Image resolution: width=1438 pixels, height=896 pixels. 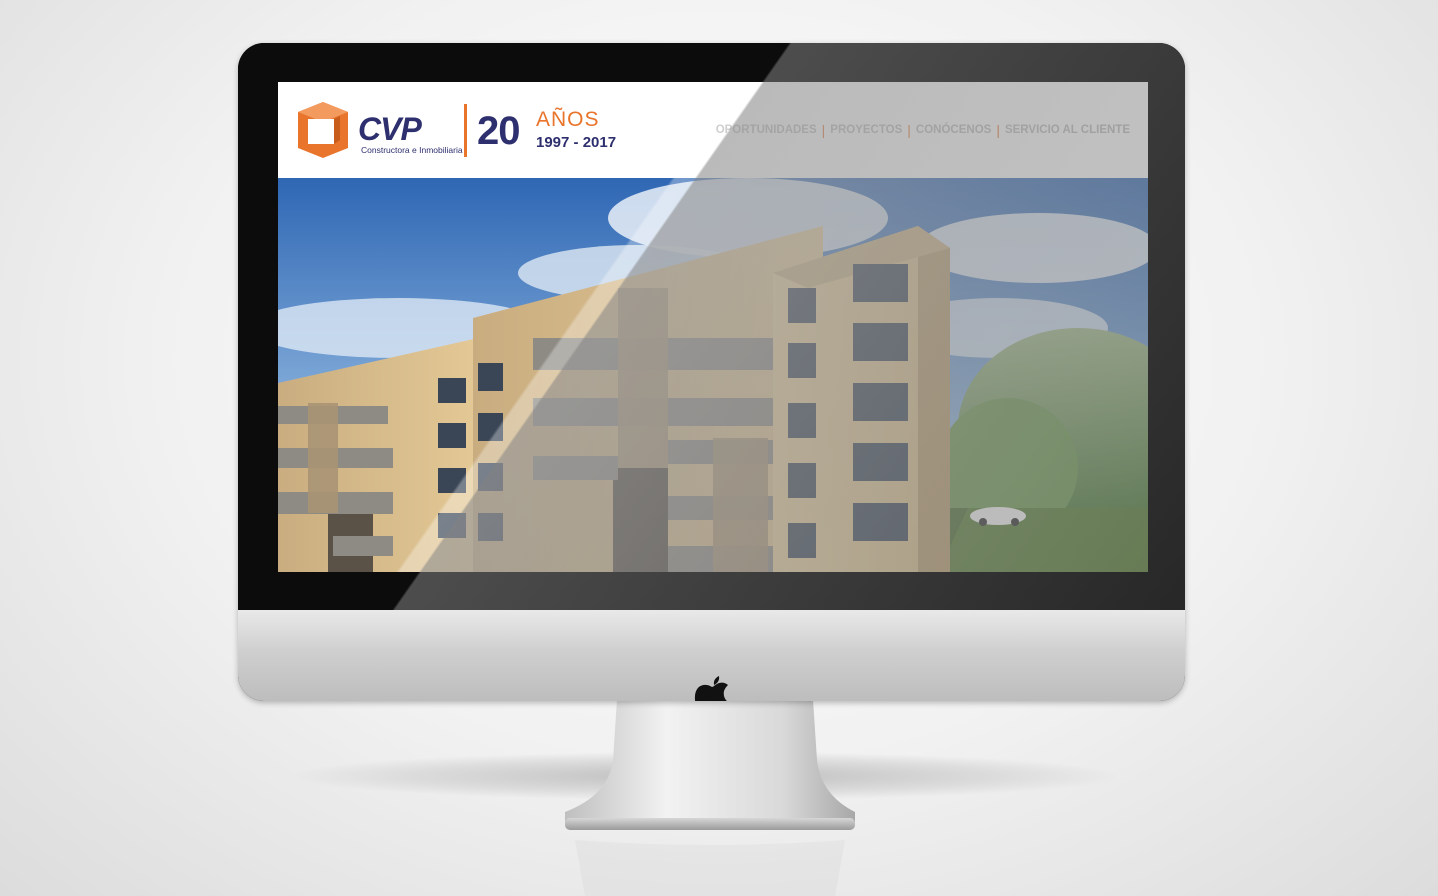 I want to click on nav-item-conocenos: CONÓCENOS, so click(x=953, y=130).